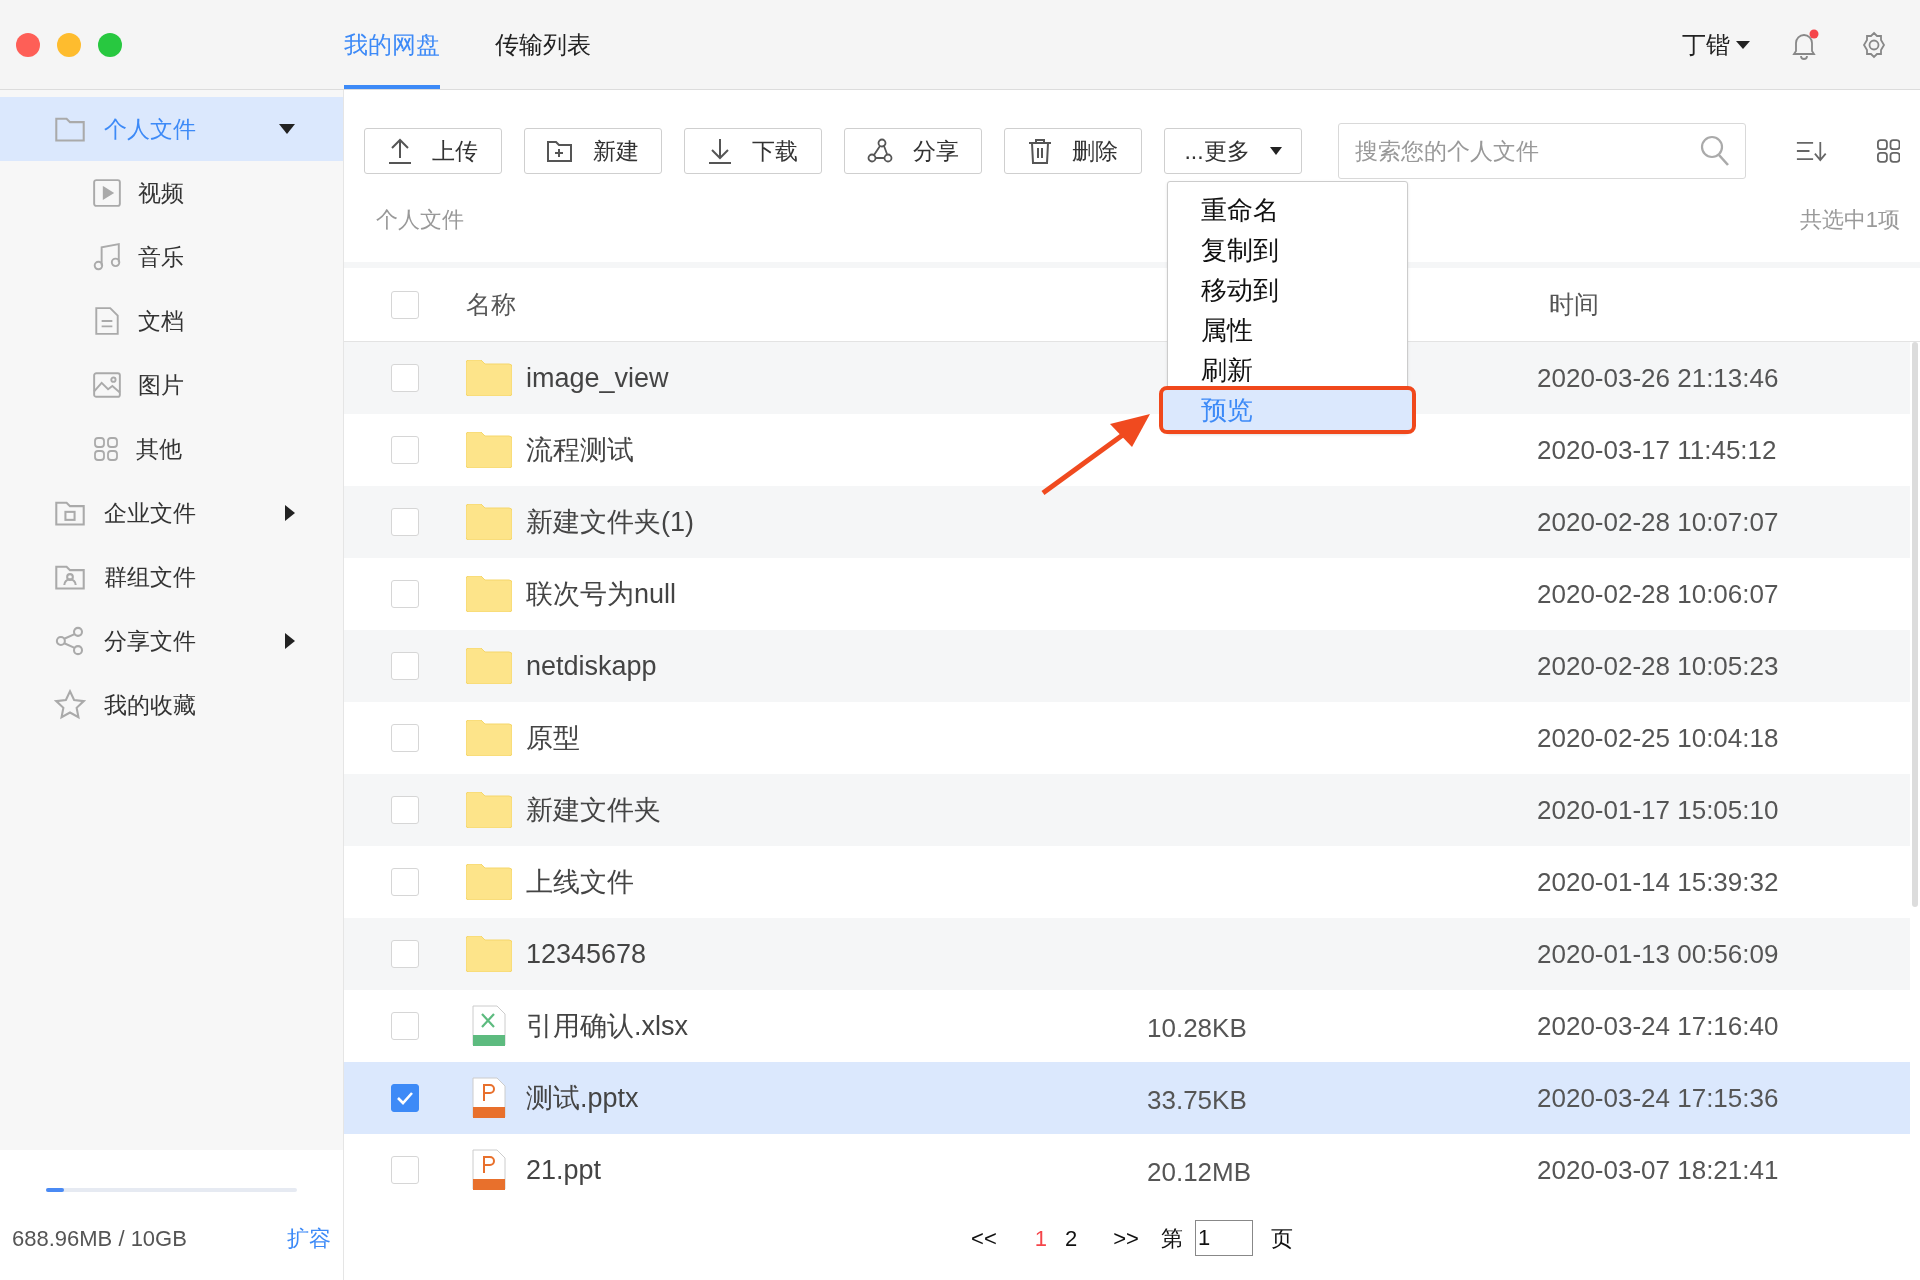 The height and width of the screenshot is (1280, 1920). Describe the element at coordinates (1233, 151) in the screenshot. I see `toolbar-button: ...更多` at that location.